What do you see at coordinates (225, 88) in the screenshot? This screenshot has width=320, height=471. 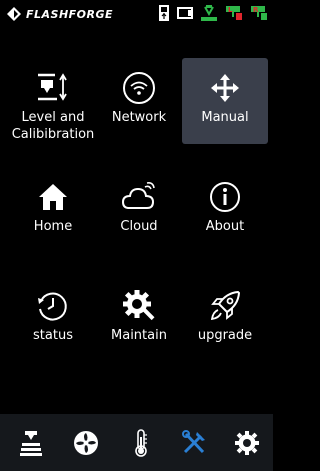 I see `move-arrows-icon` at bounding box center [225, 88].